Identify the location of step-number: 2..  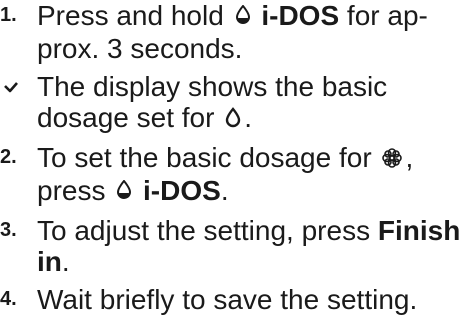
(8, 157).